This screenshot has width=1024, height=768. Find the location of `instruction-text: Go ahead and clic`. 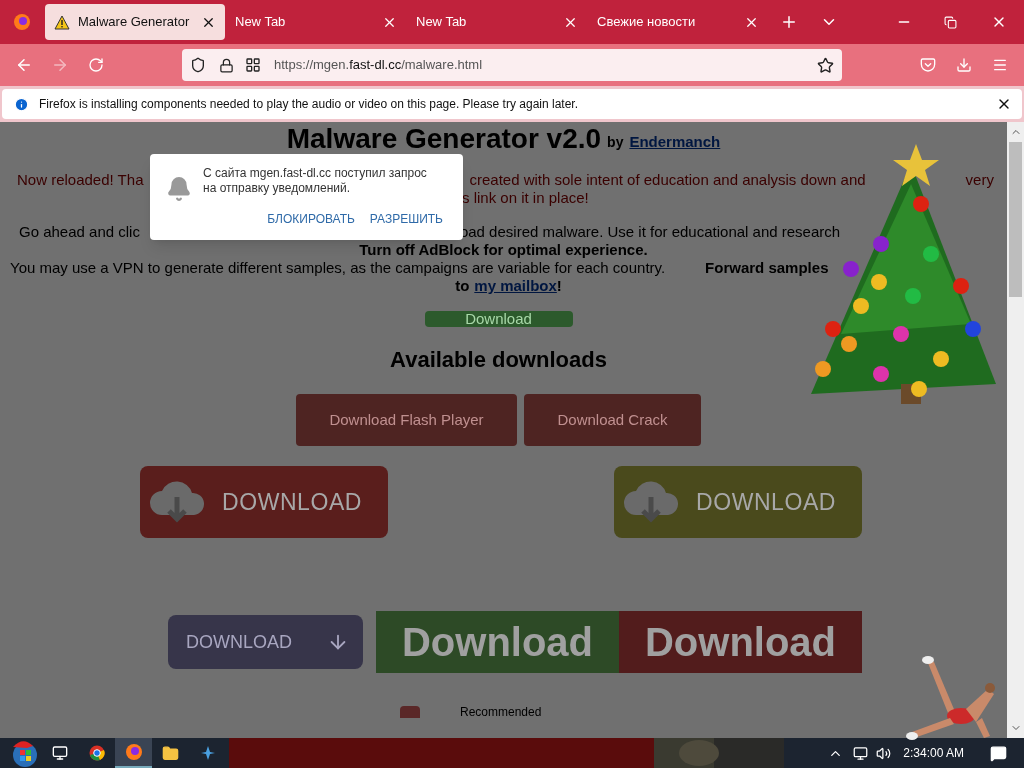

instruction-text: Go ahead and clic is located at coordinates (79, 230).